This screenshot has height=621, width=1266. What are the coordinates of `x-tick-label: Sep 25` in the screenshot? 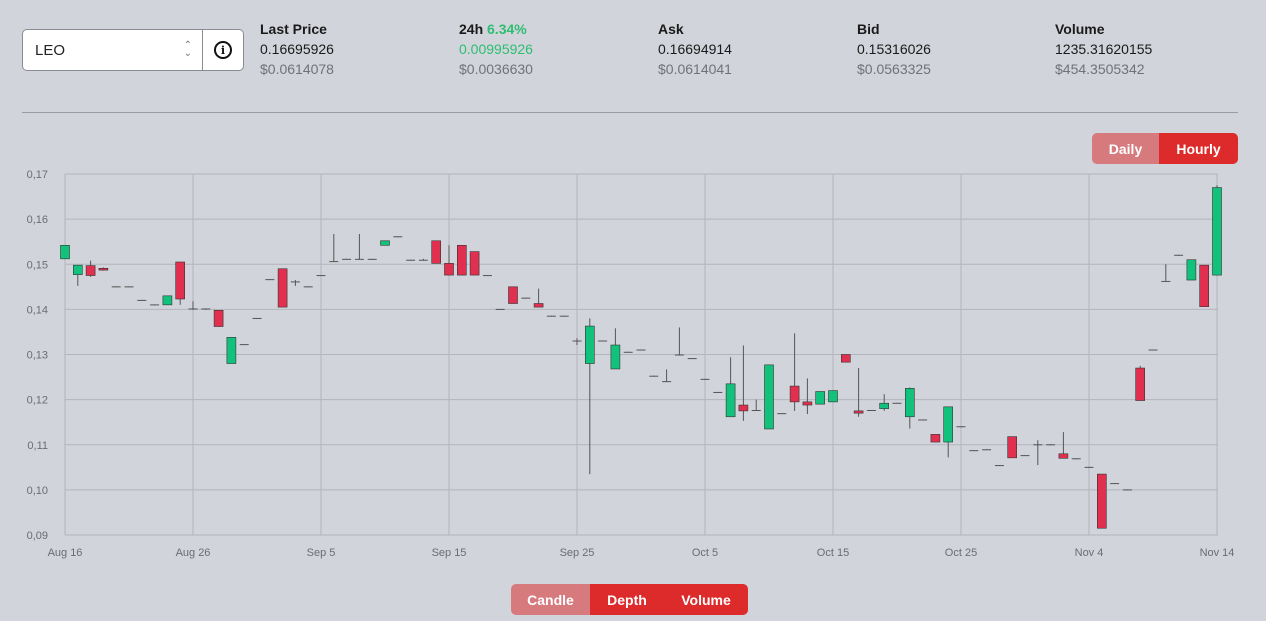 It's located at (577, 553).